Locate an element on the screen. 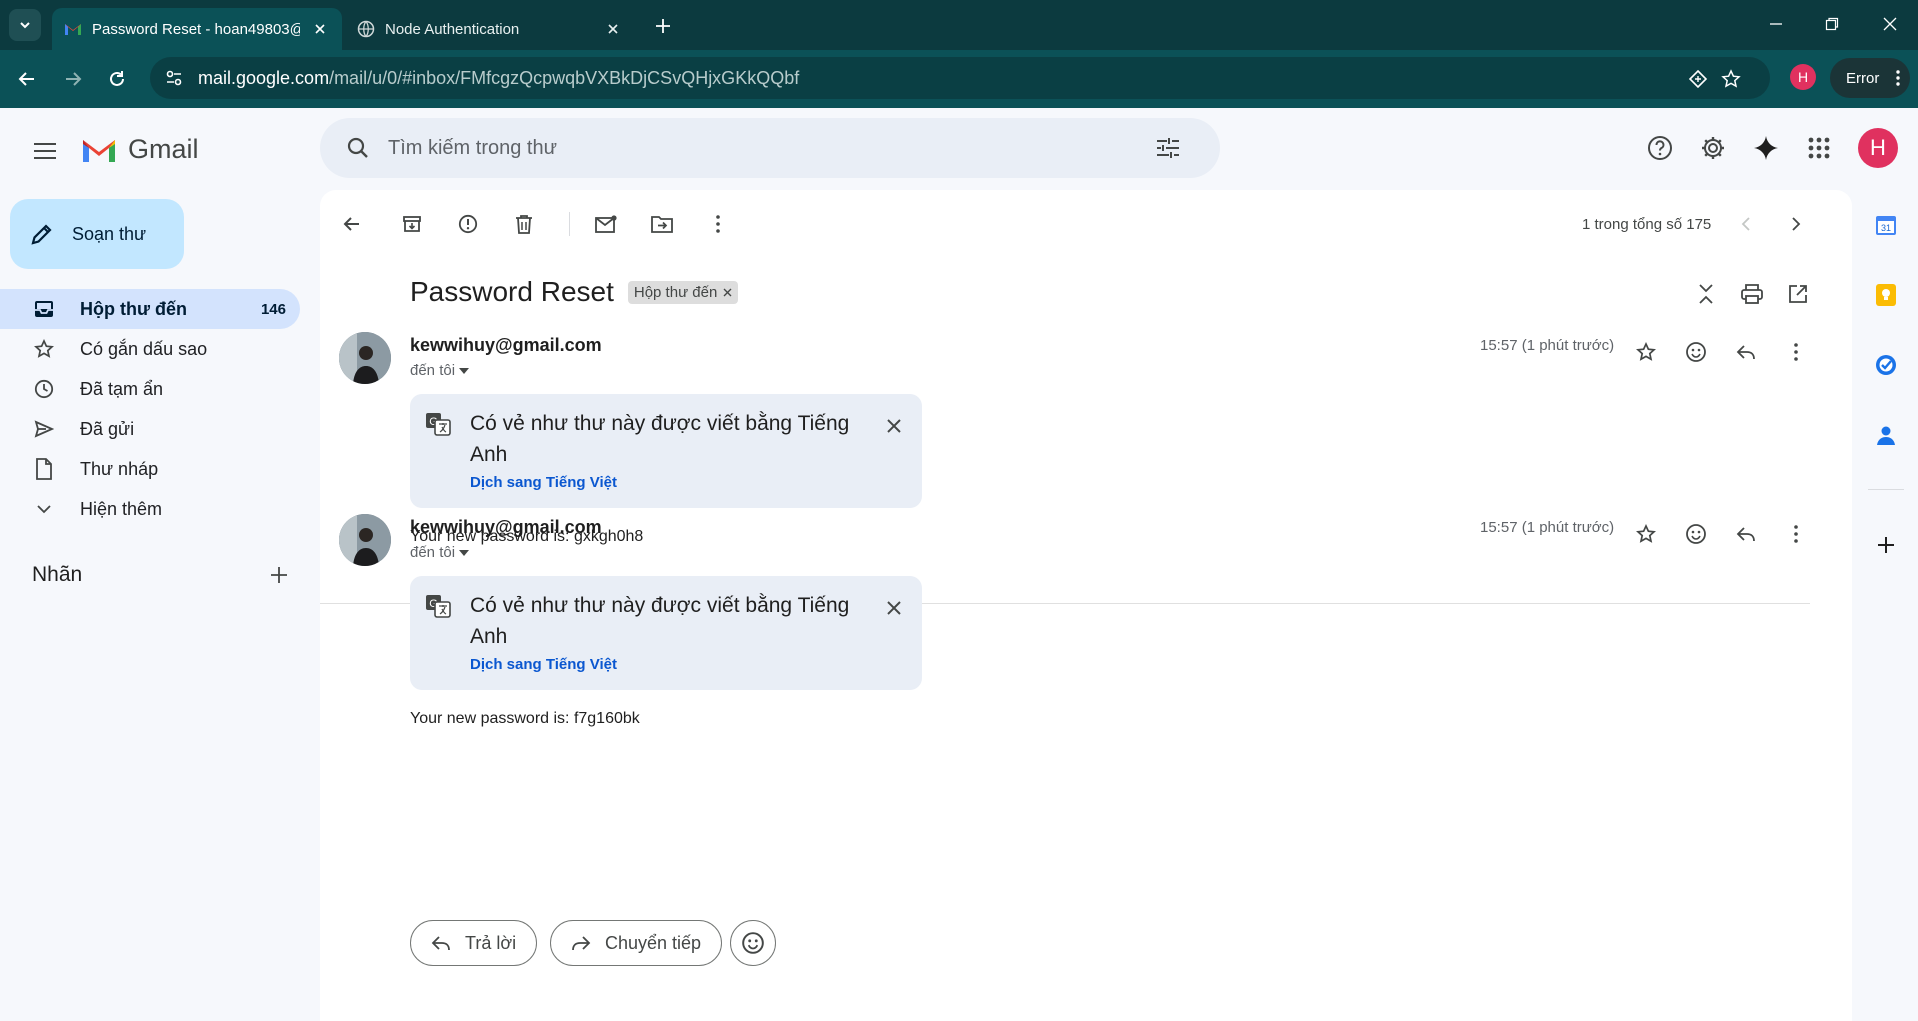  back-button is located at coordinates (27, 79).